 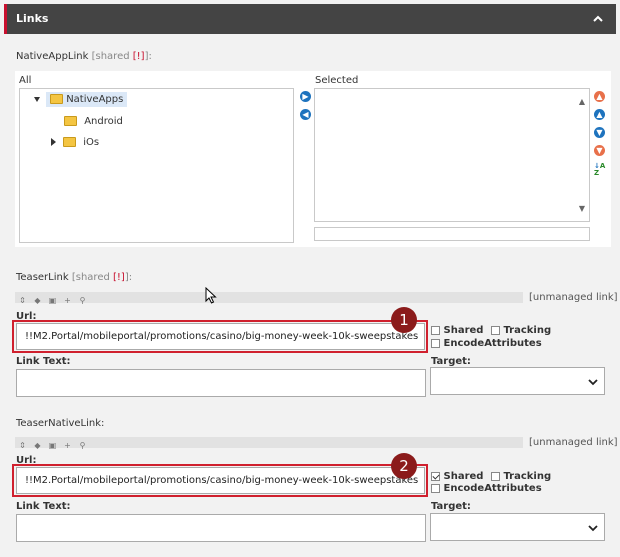 What do you see at coordinates (599, 114) in the screenshot?
I see `move-up-icon: ▲` at bounding box center [599, 114].